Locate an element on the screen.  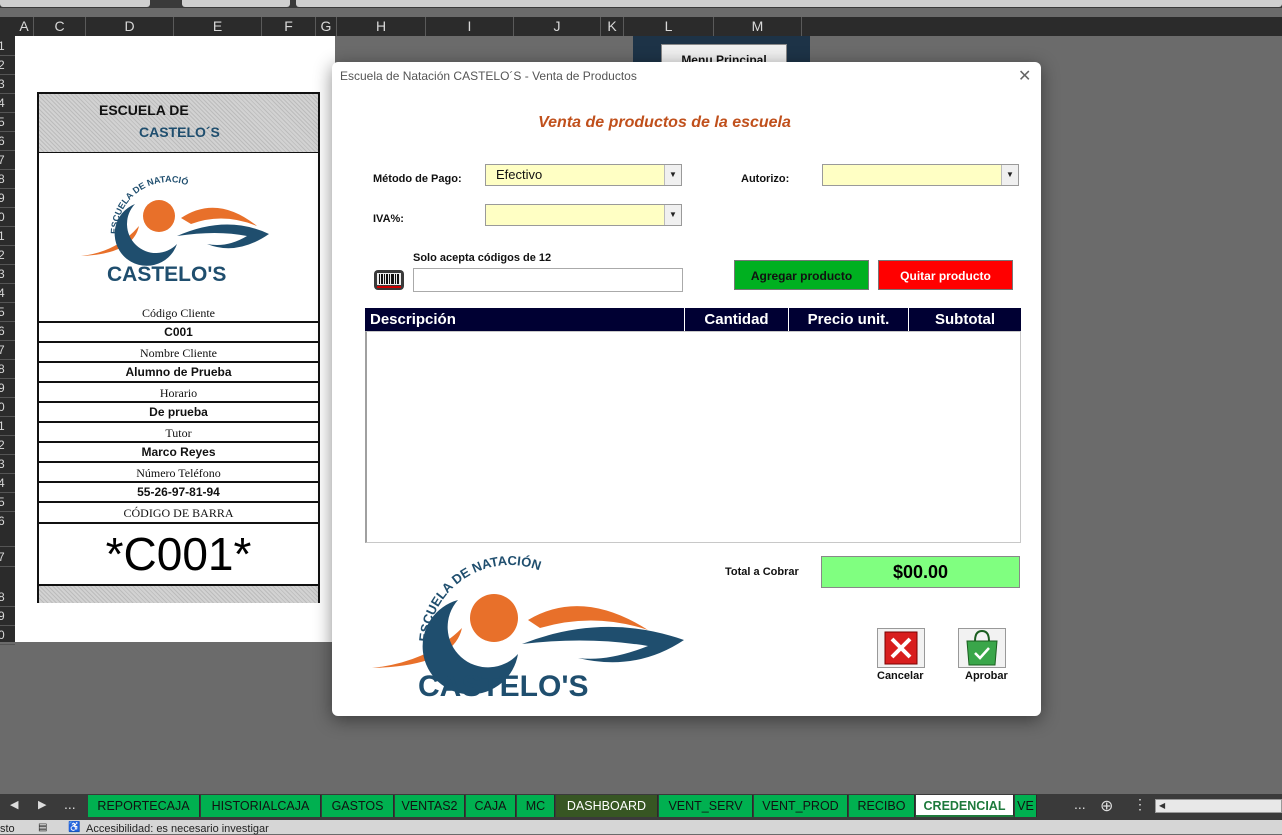
add-sheet-icon: ⊕ is located at coordinates (1106, 806).